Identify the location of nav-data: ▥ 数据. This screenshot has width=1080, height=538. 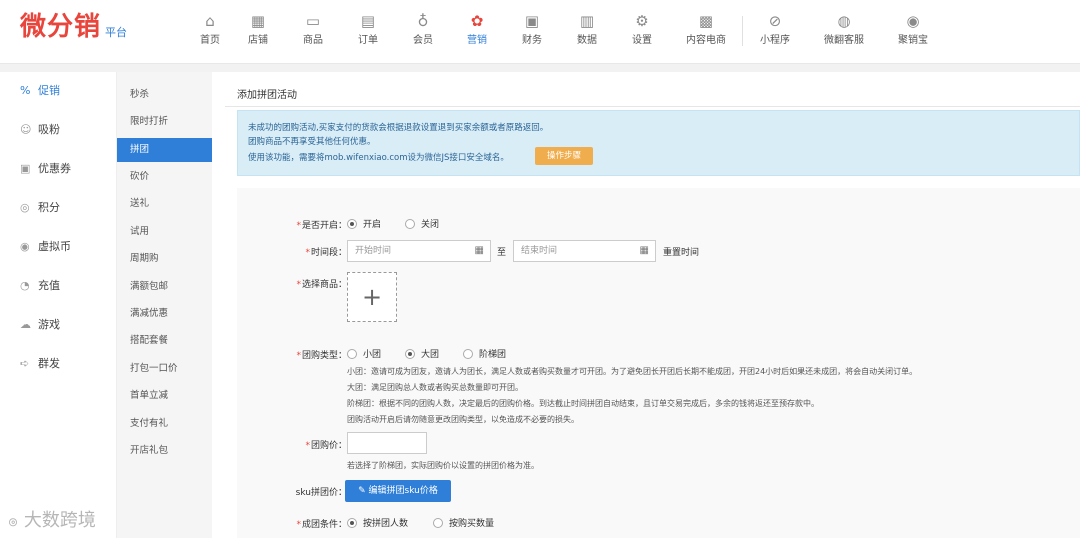
(587, 29).